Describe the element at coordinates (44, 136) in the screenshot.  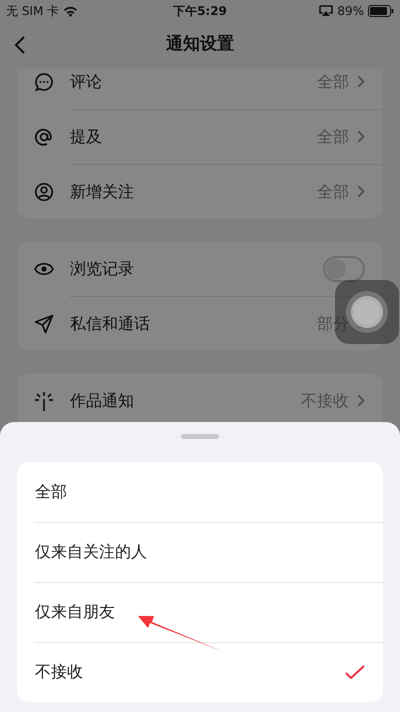
I see `at-sign-icon` at that location.